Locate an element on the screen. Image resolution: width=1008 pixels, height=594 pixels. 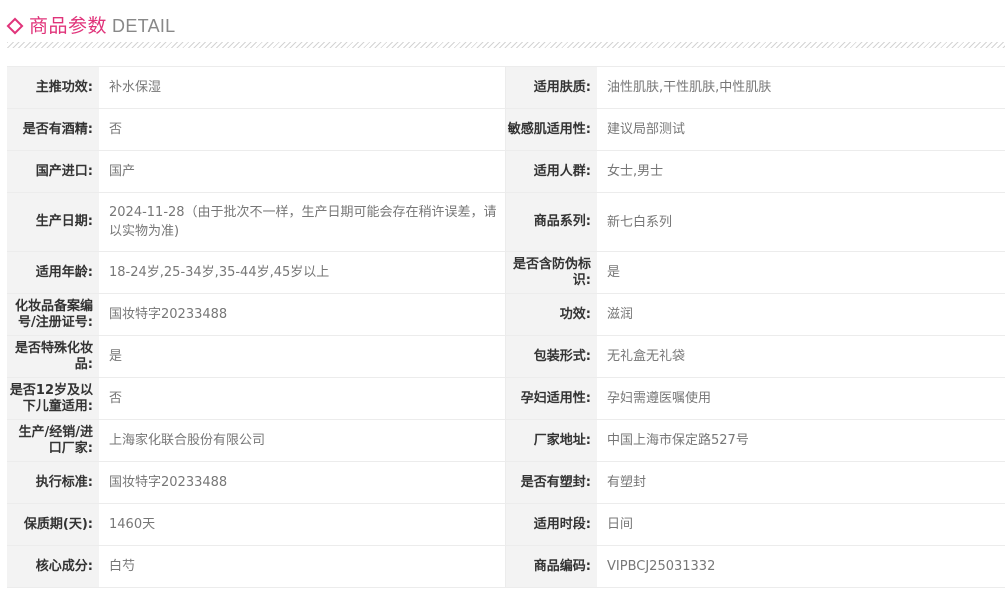
table-row: 核心成分: 白芍 商品编码: VIPBCJ25031332 is located at coordinates (506, 566).